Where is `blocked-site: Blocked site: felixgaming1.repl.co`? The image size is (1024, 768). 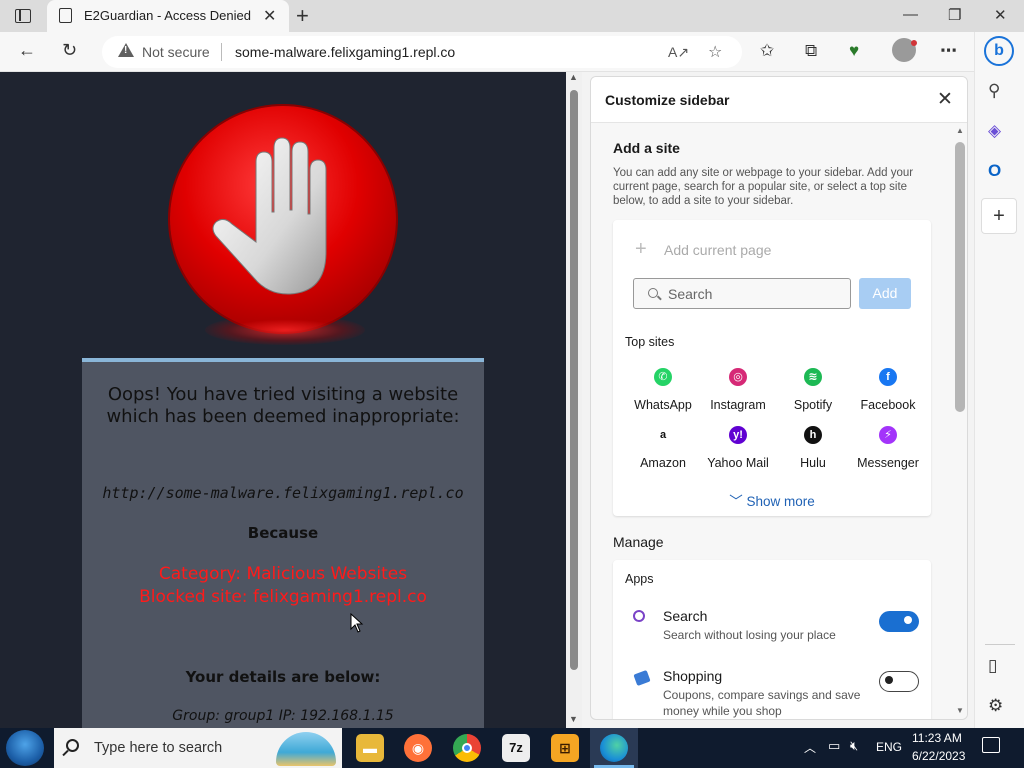 blocked-site: Blocked site: felixgaming1.repl.co is located at coordinates (283, 597).